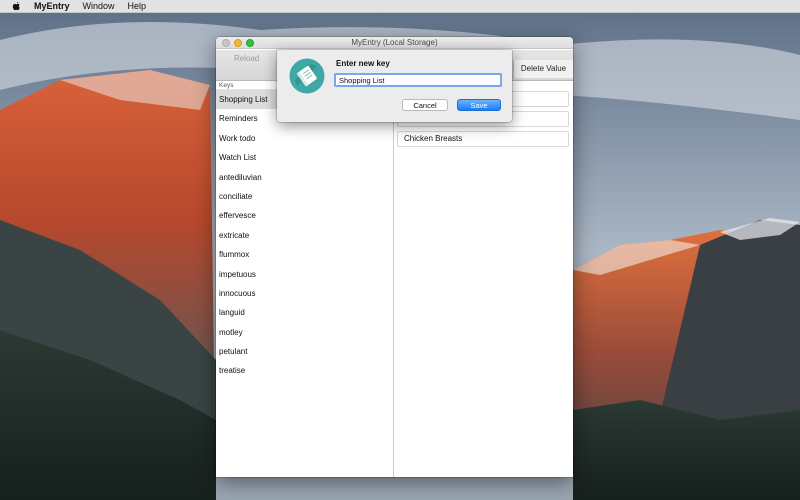 The width and height of the screenshot is (800, 500). I want to click on key-row: antediluvian, so click(304, 177).